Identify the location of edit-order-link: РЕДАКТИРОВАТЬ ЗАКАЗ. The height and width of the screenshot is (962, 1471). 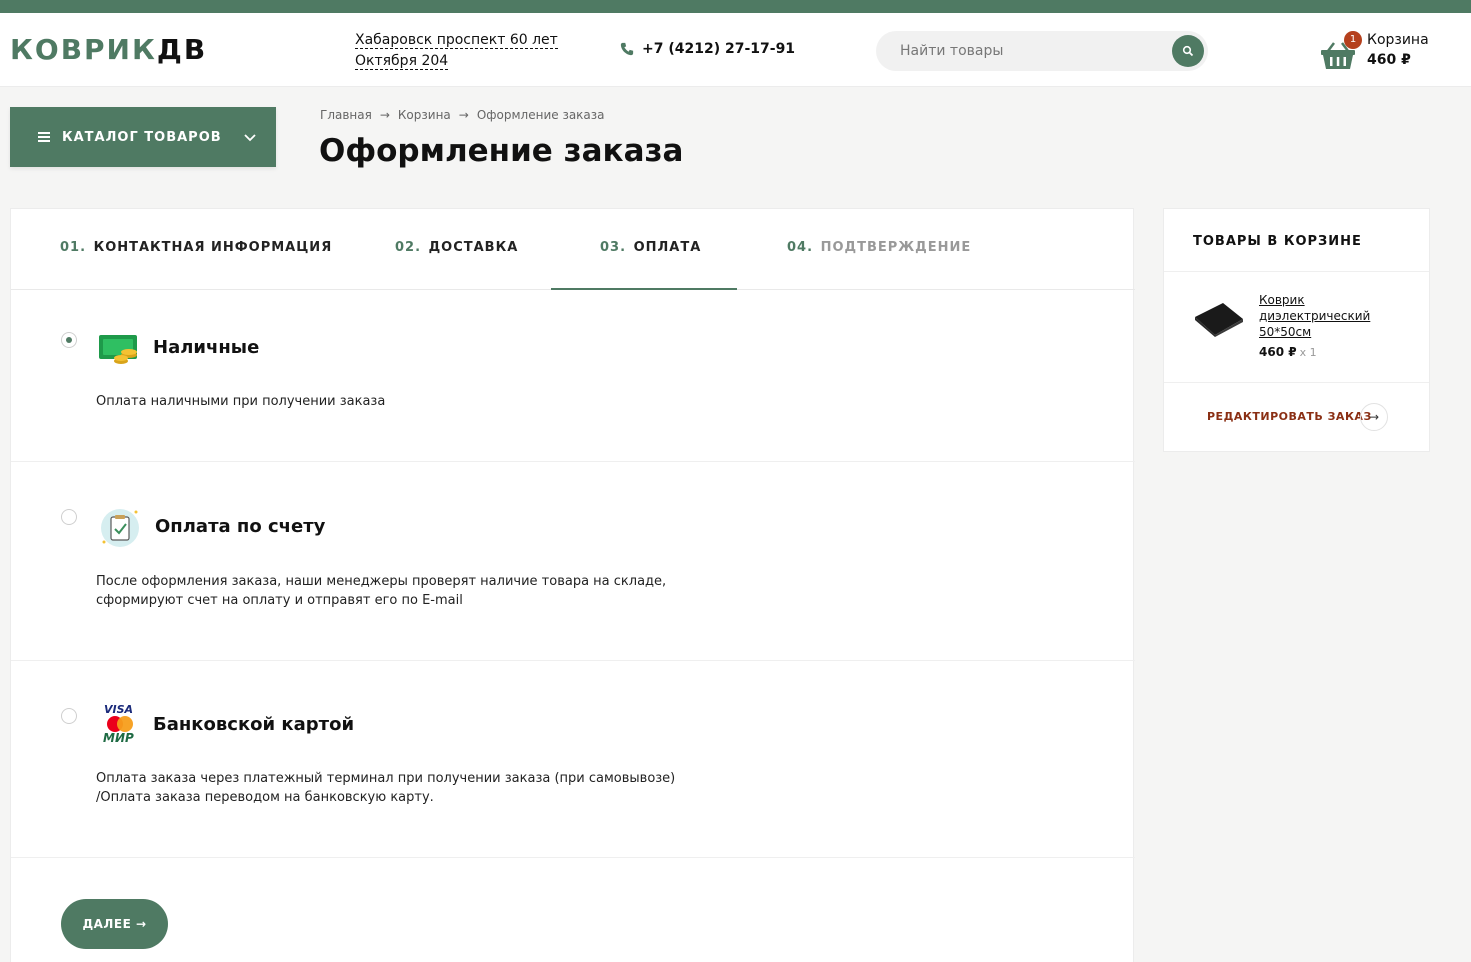
(1289, 416).